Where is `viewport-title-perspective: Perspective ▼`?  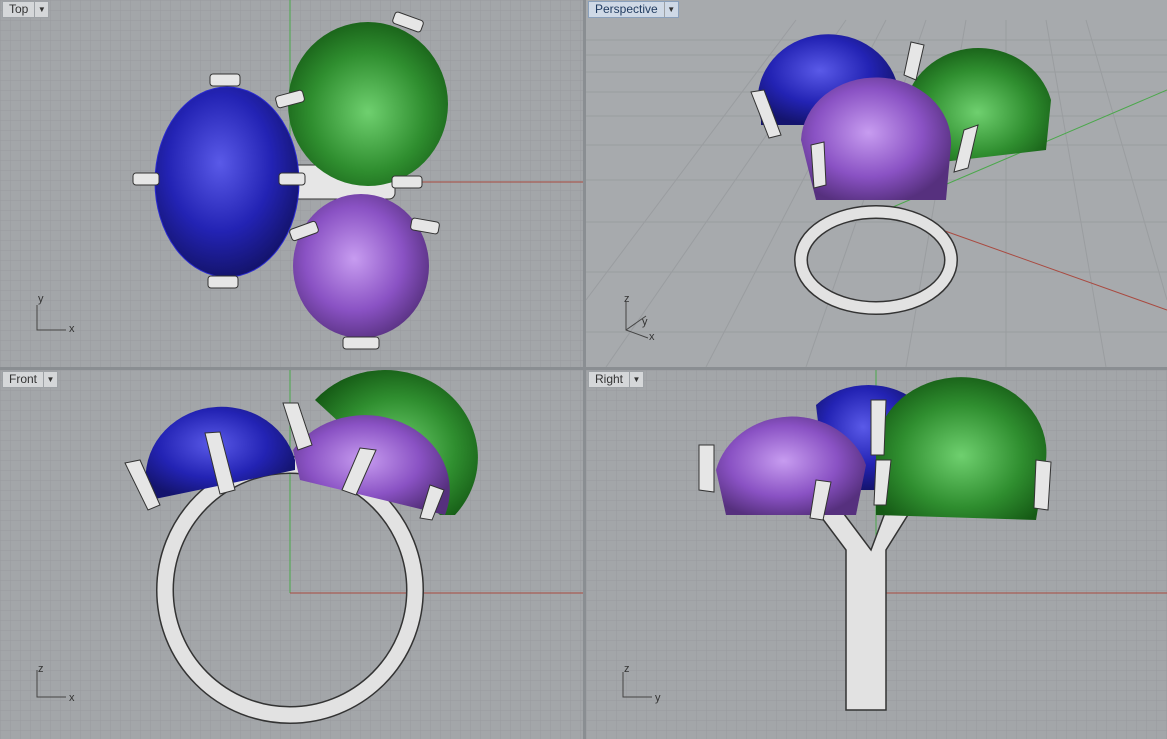 viewport-title-perspective: Perspective ▼ is located at coordinates (633, 9).